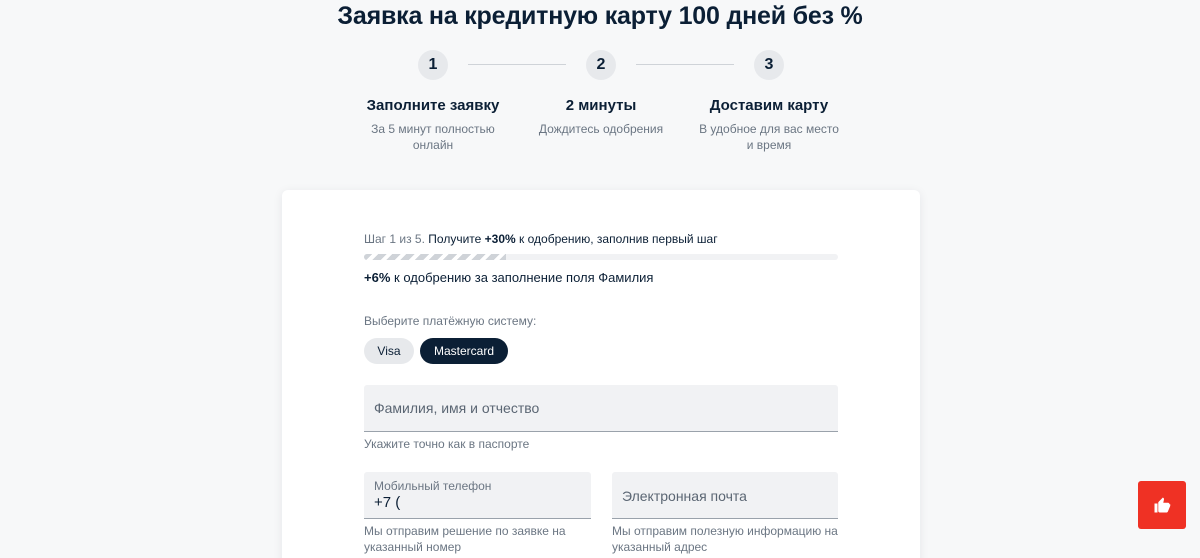 The width and height of the screenshot is (1200, 558). I want to click on email-field: Электронная почта, so click(725, 495).